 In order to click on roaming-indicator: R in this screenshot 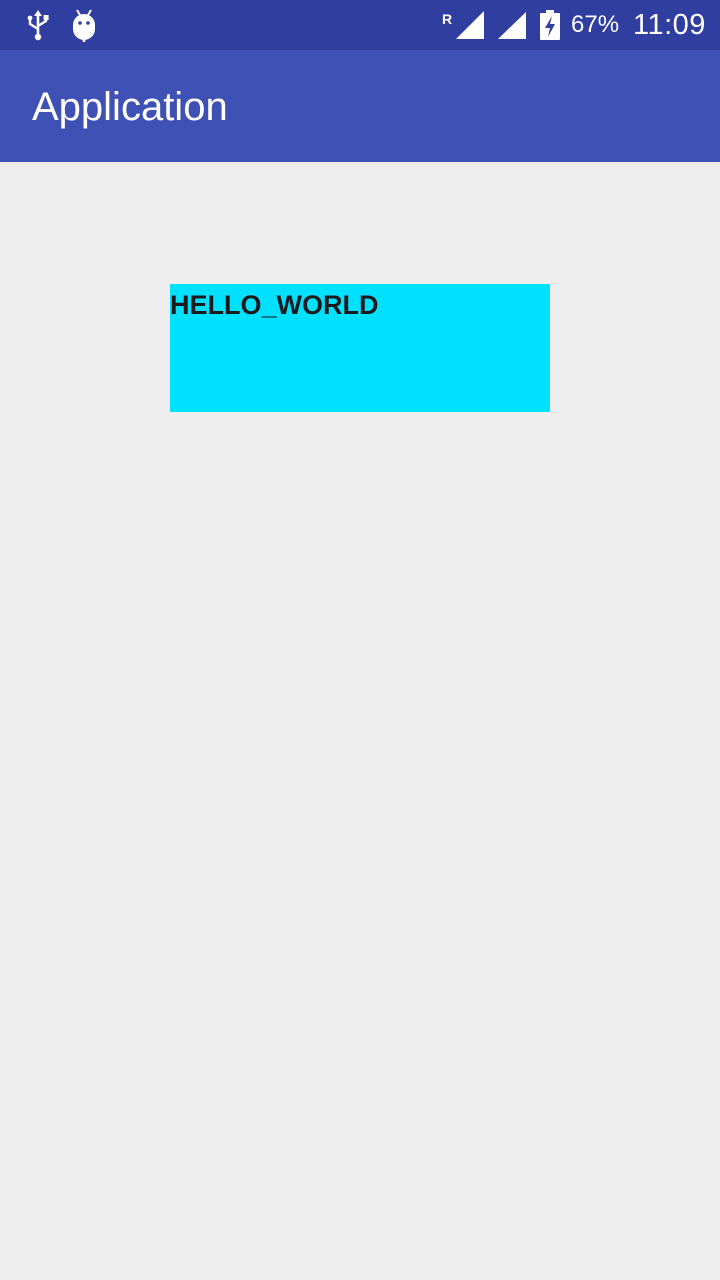, I will do `click(447, 19)`.